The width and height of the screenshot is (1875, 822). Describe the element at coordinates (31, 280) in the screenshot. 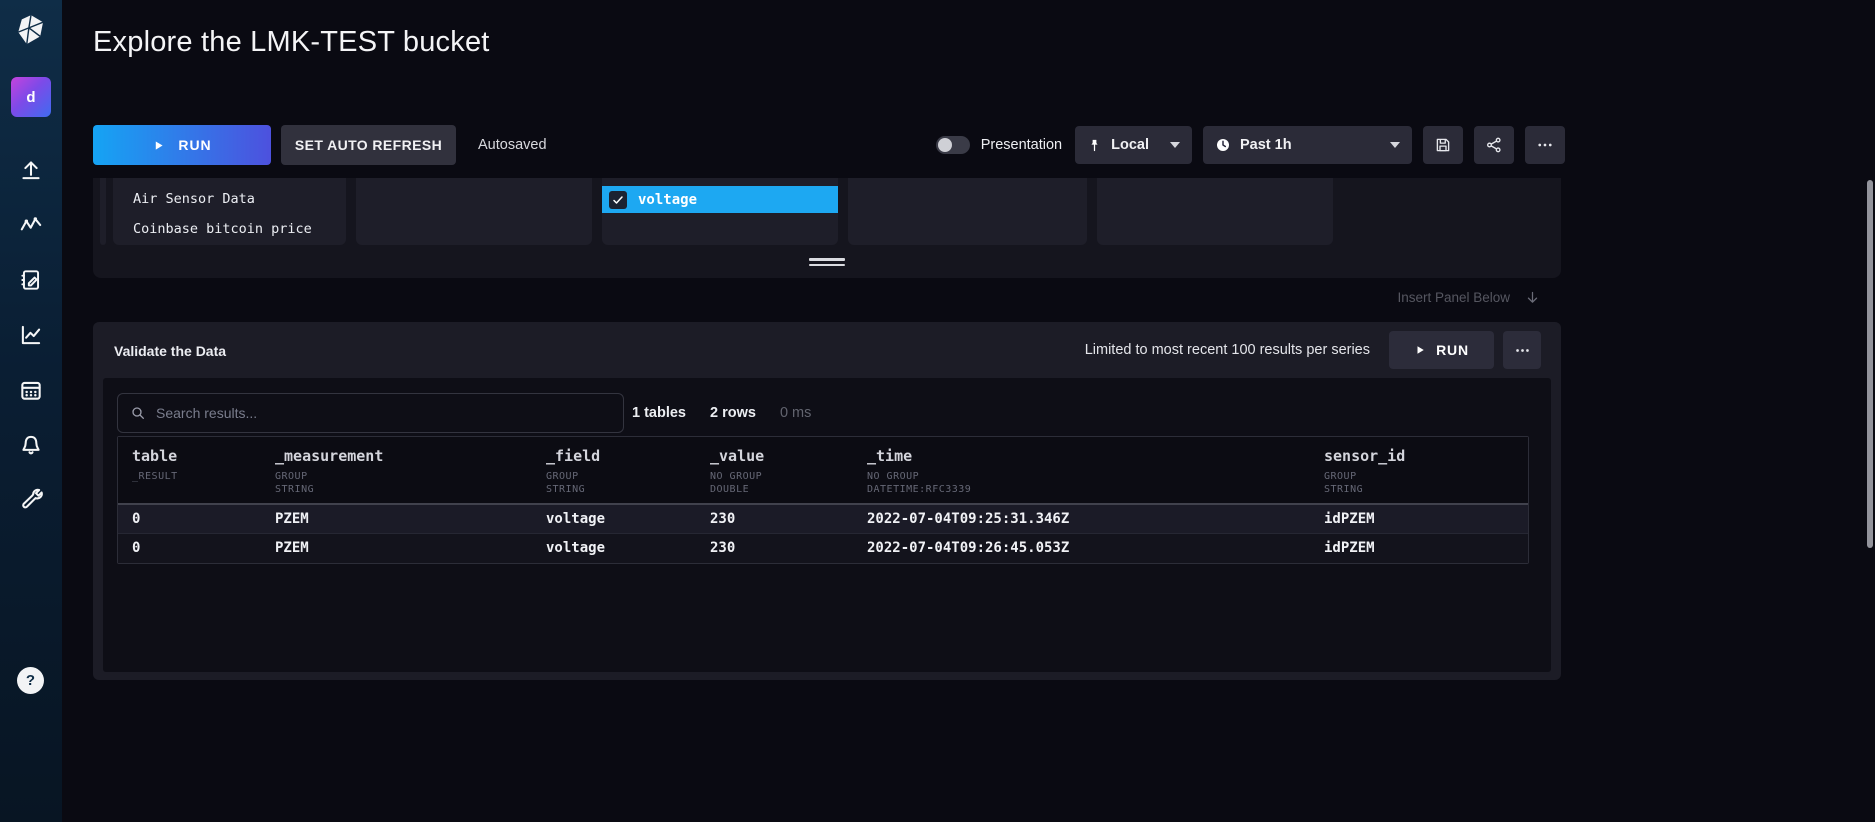

I see `notebooks-icon` at that location.